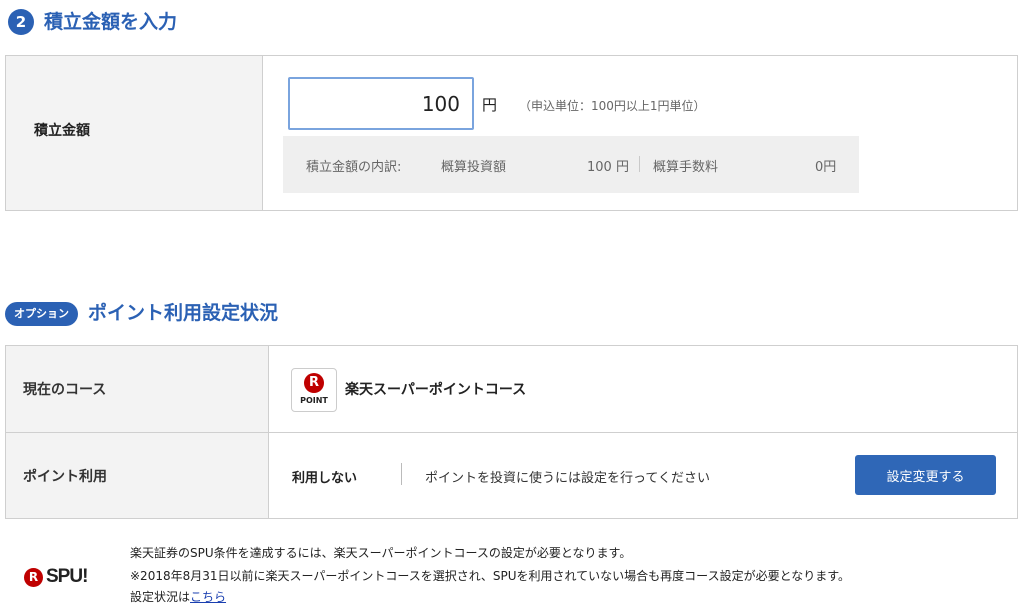  I want to click on logo-letter: R, so click(314, 383).